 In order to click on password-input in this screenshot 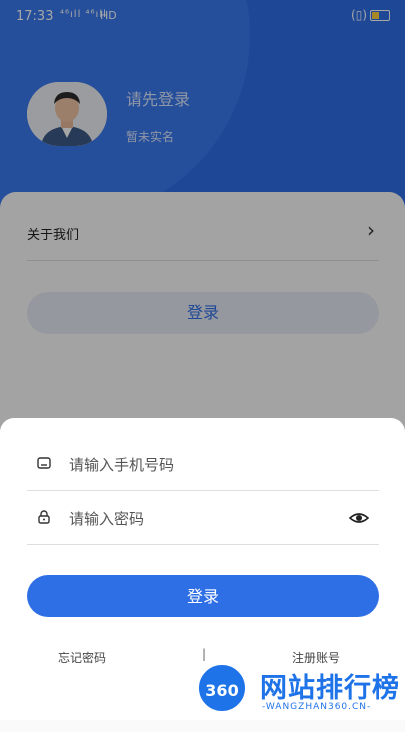, I will do `click(204, 519)`.